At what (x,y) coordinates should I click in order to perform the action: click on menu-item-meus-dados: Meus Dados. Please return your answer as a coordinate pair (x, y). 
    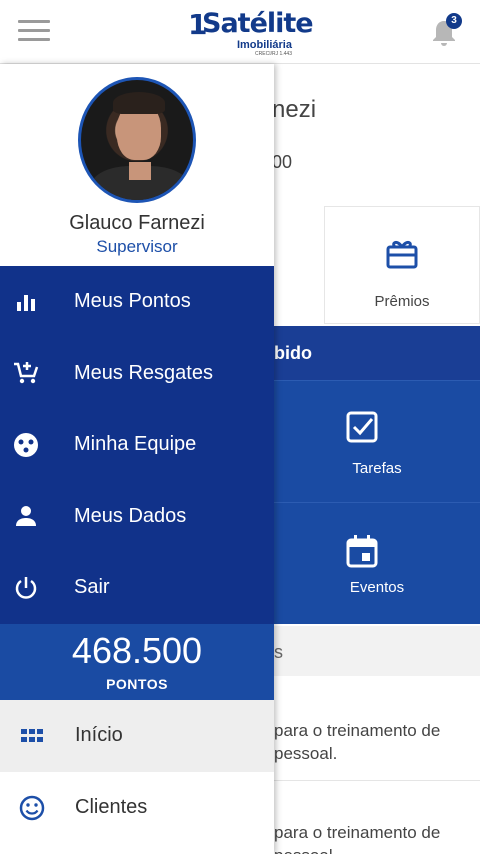
    Looking at the image, I should click on (137, 517).